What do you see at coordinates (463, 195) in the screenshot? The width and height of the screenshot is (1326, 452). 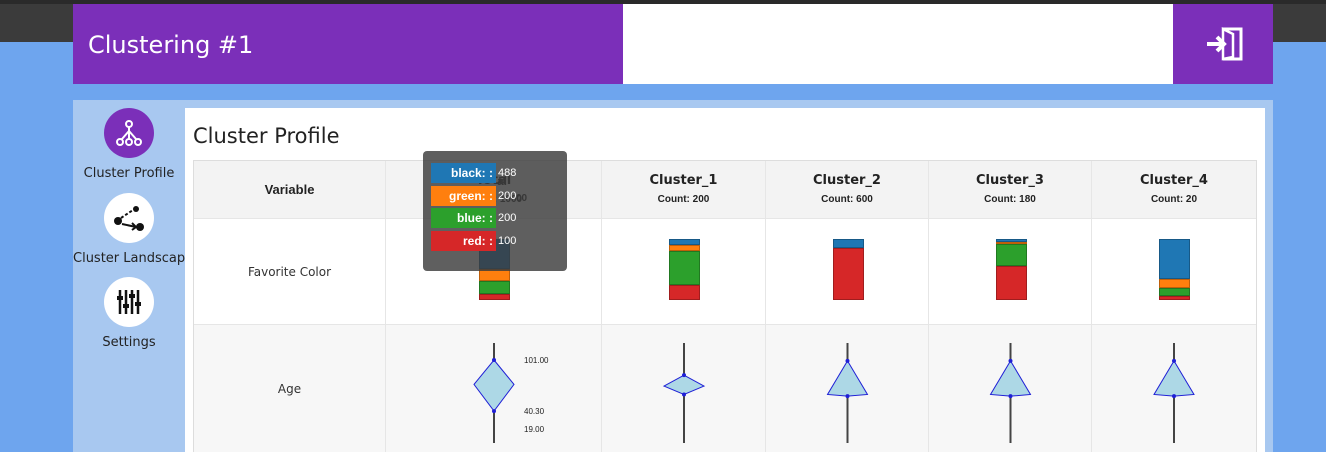 I see `tooltip-label: green: :` at bounding box center [463, 195].